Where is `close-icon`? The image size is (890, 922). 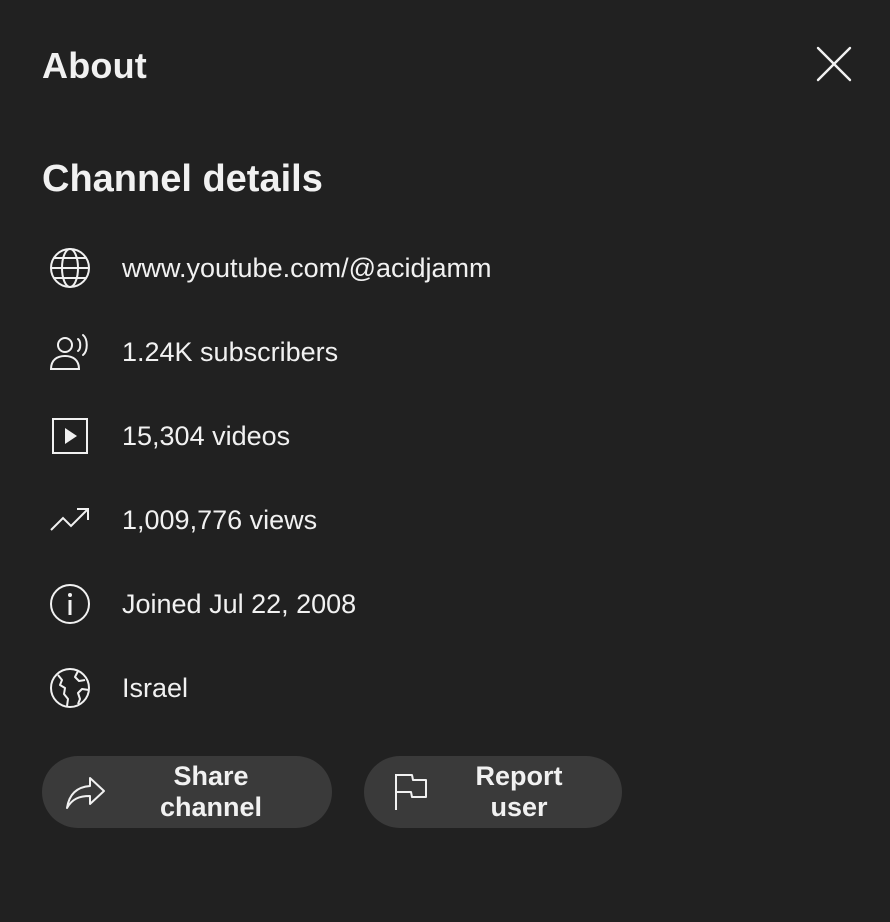 close-icon is located at coordinates (834, 64).